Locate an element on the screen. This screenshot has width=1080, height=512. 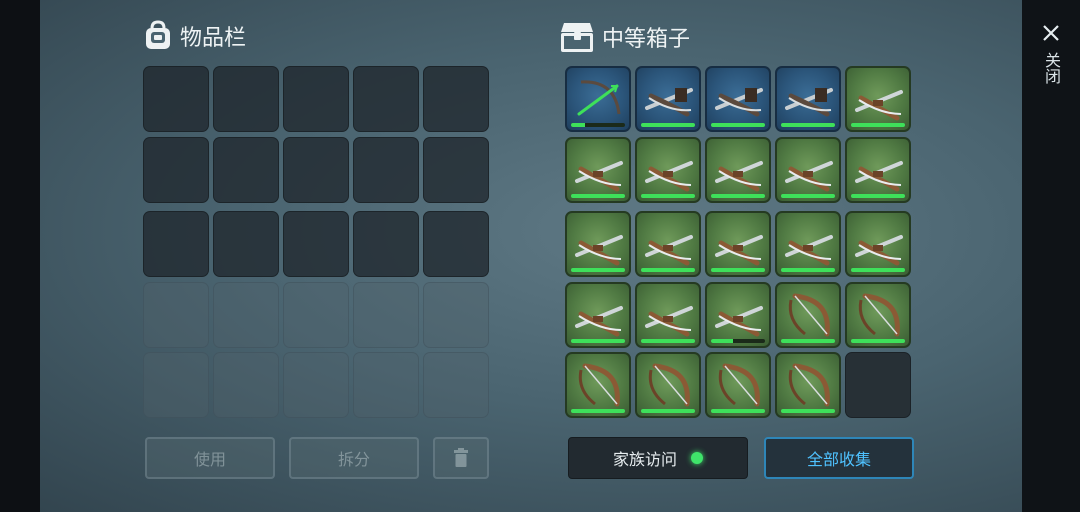
trash-button is located at coordinates (461, 458).